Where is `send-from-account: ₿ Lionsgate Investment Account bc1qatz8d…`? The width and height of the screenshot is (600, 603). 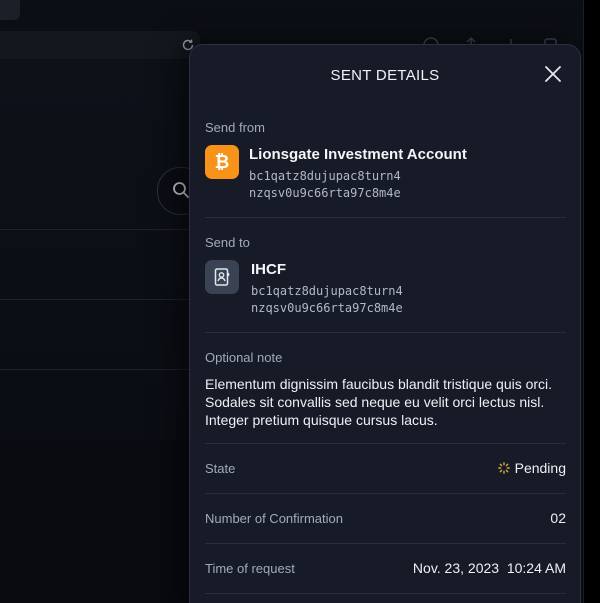 send-from-account: ₿ Lionsgate Investment Account bc1qatz8d… is located at coordinates (385, 173).